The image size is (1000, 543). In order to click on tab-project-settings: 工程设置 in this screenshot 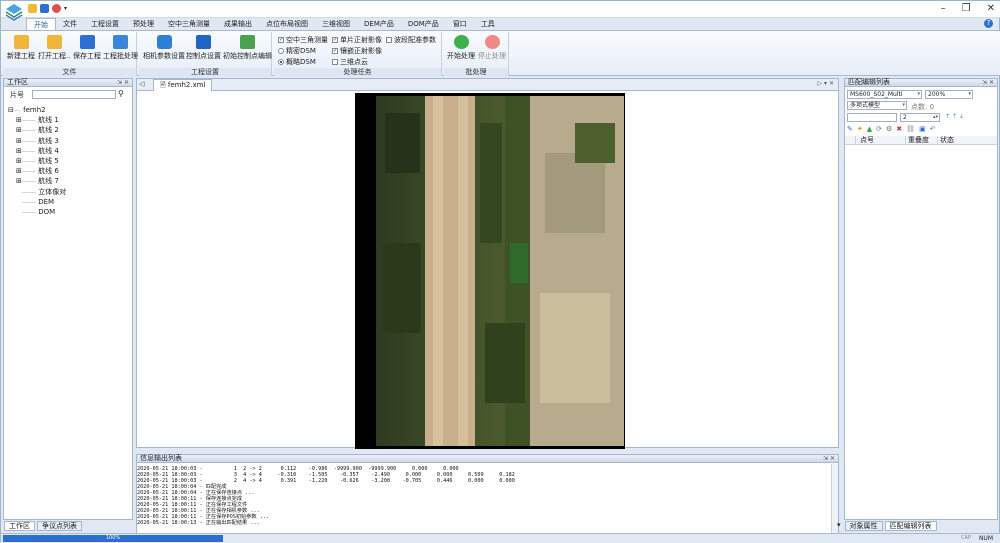, I will do `click(105, 24)`.